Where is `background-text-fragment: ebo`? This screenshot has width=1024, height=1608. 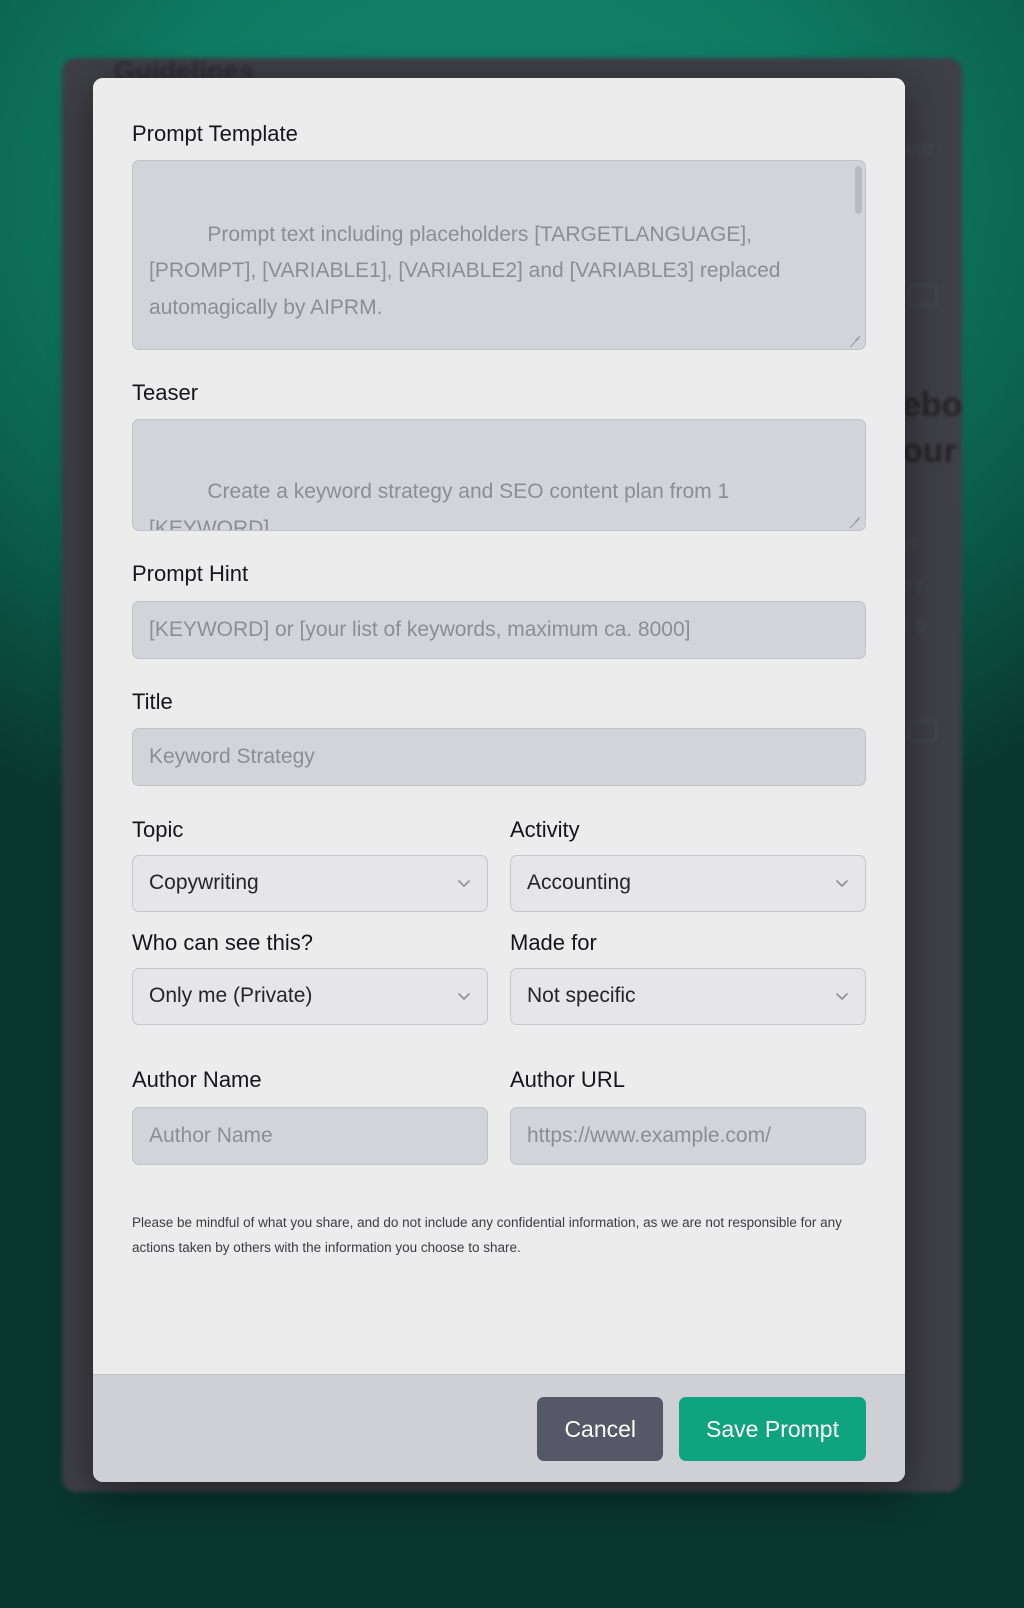 background-text-fragment: ebo is located at coordinates (932, 405).